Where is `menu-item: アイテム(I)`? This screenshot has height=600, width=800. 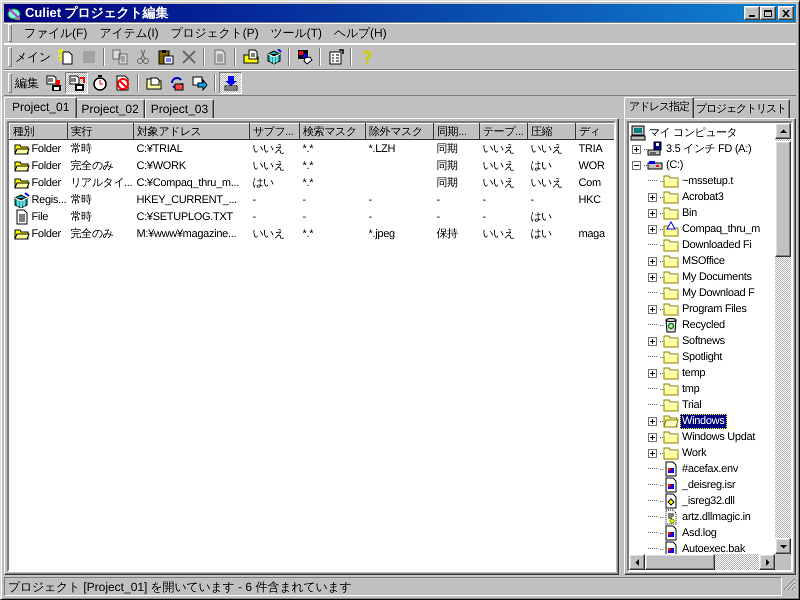
menu-item: アイテム(I) is located at coordinates (129, 33).